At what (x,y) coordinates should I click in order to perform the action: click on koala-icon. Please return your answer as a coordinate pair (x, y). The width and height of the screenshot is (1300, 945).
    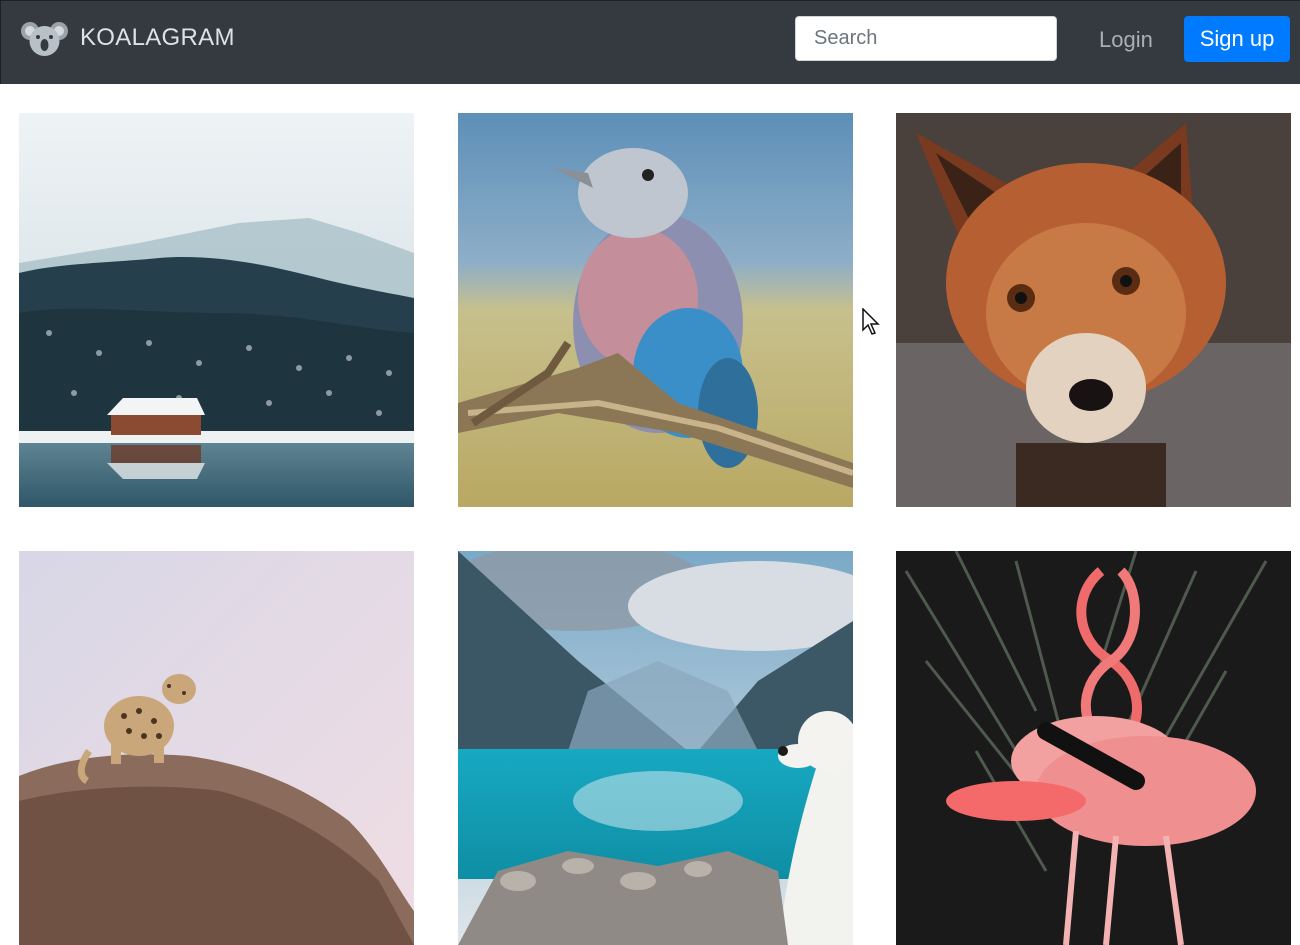
    Looking at the image, I should click on (44, 38).